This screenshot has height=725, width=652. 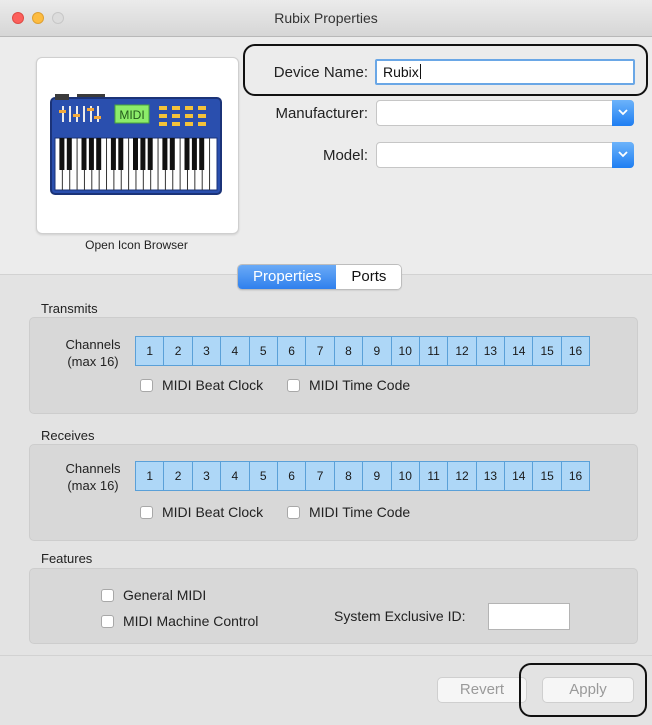 I want to click on transmit-beat-clock-checkbox: MIDI Beat Clock, so click(x=201, y=385).